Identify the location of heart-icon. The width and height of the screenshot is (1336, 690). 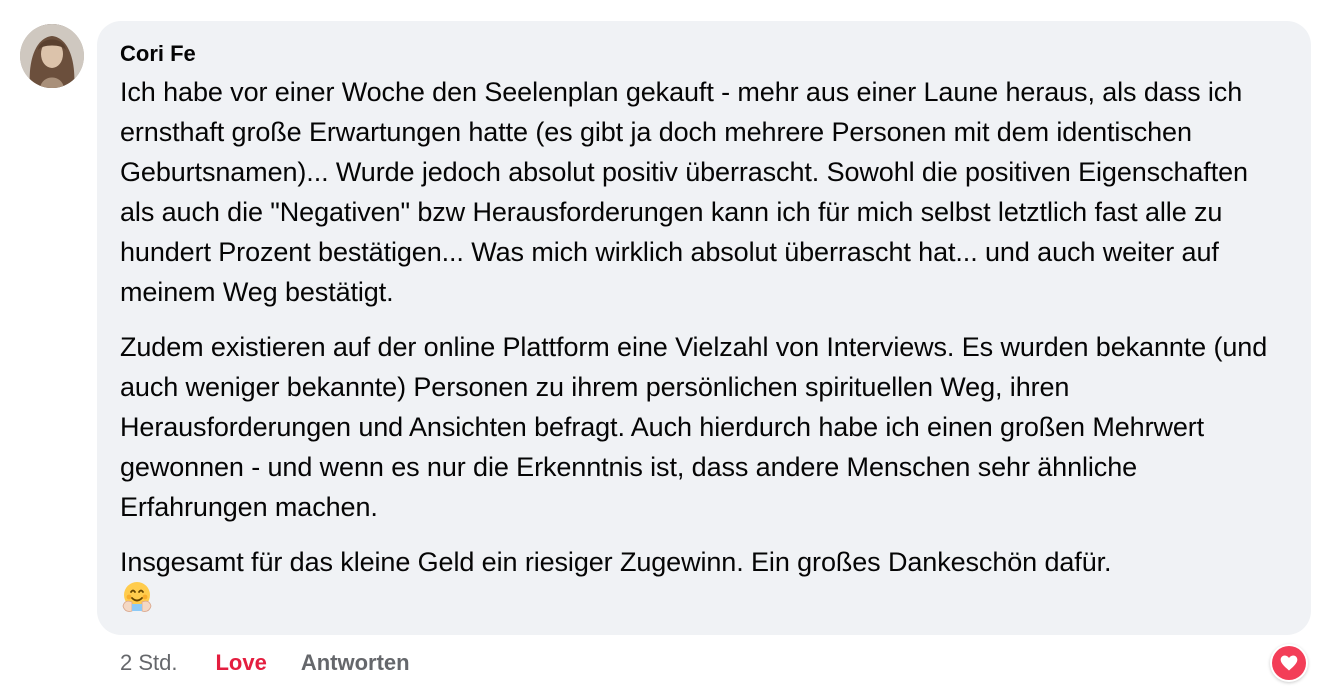
(1289, 663).